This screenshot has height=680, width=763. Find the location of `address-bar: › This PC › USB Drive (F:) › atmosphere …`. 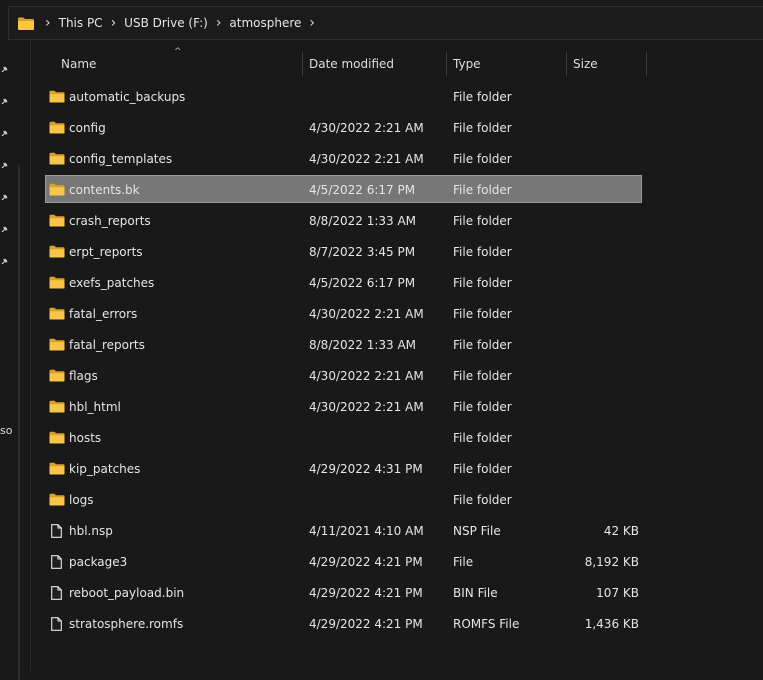

address-bar: › This PC › USB Drive (F:) › atmosphere … is located at coordinates (385, 23).